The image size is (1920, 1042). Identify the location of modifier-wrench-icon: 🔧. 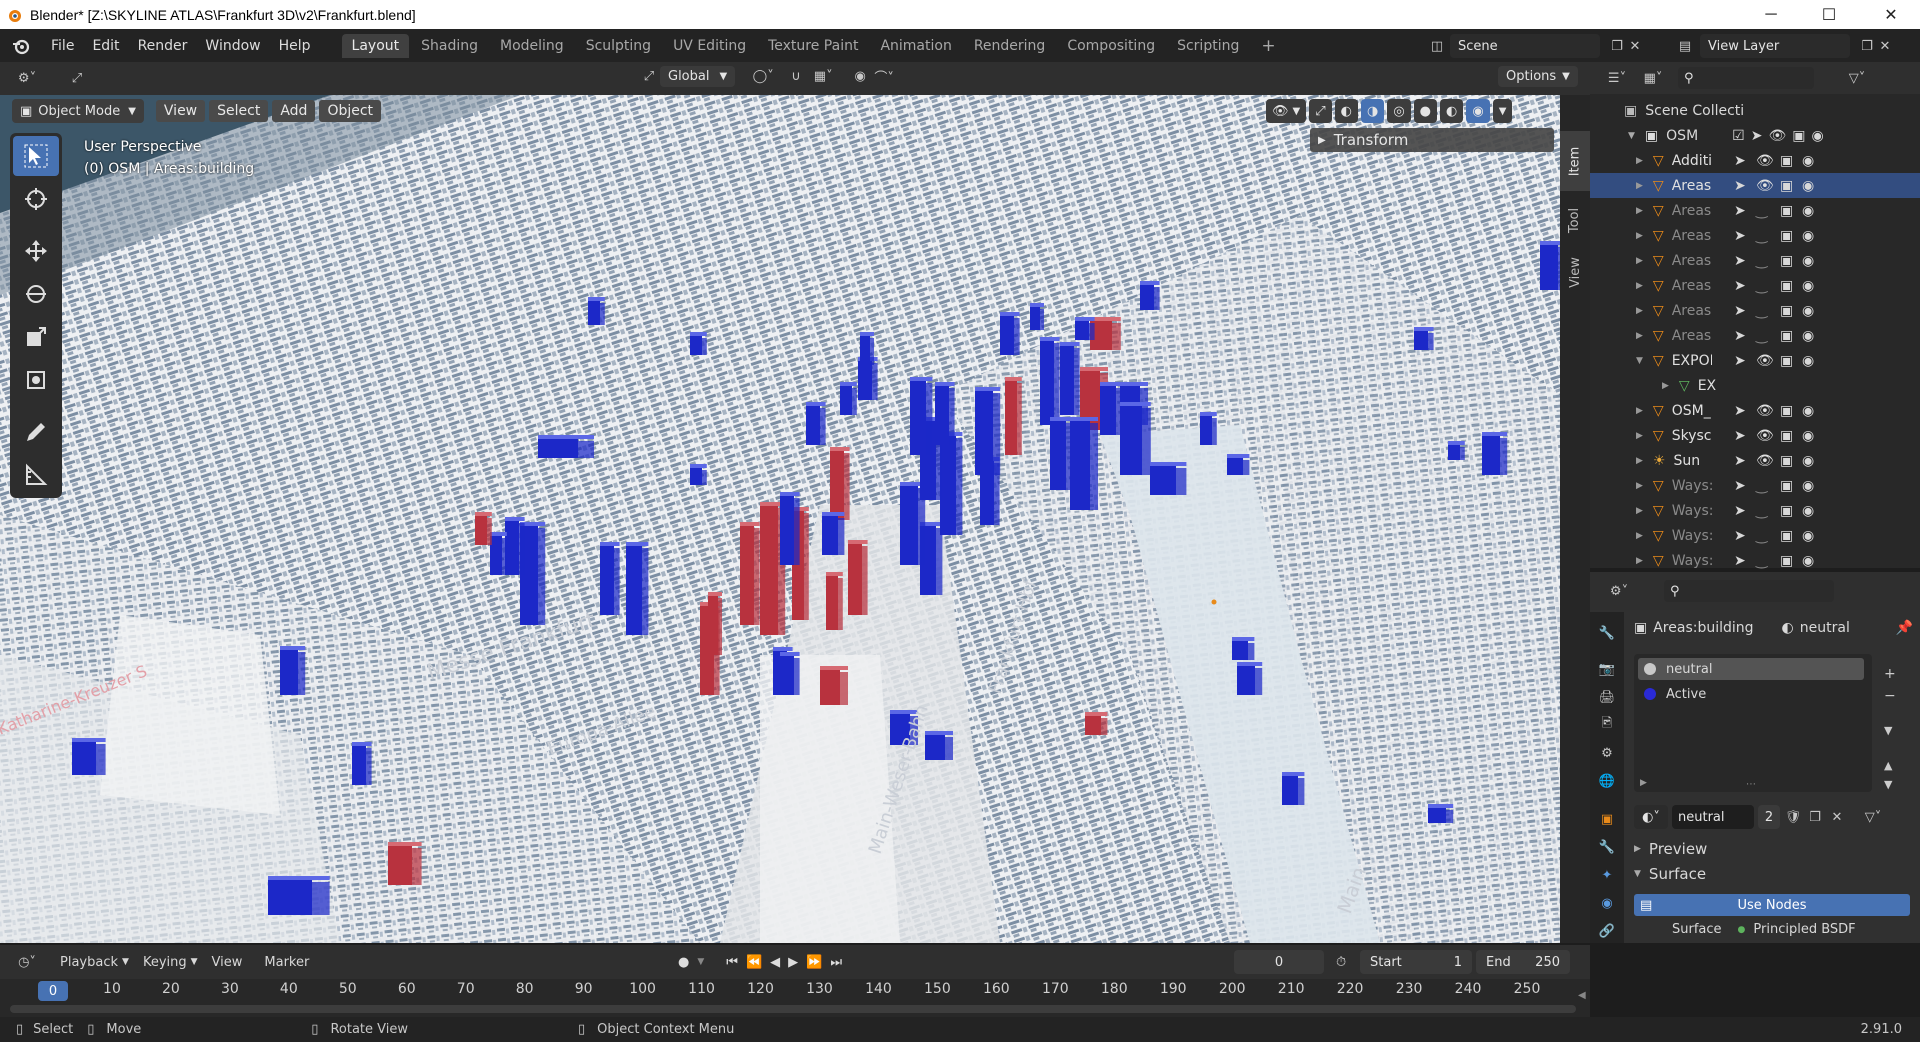
(1607, 847).